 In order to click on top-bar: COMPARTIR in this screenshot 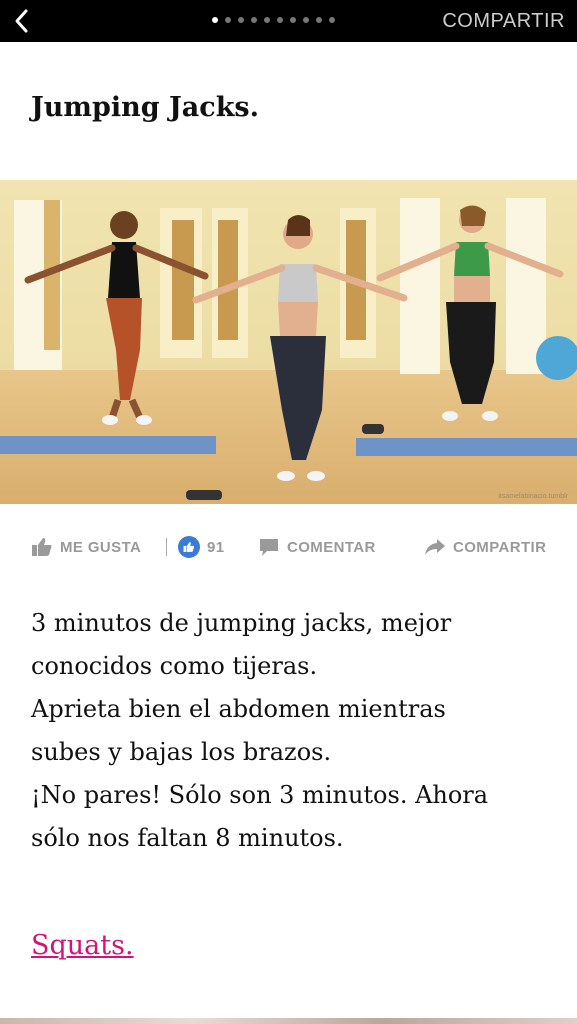, I will do `click(288, 21)`.